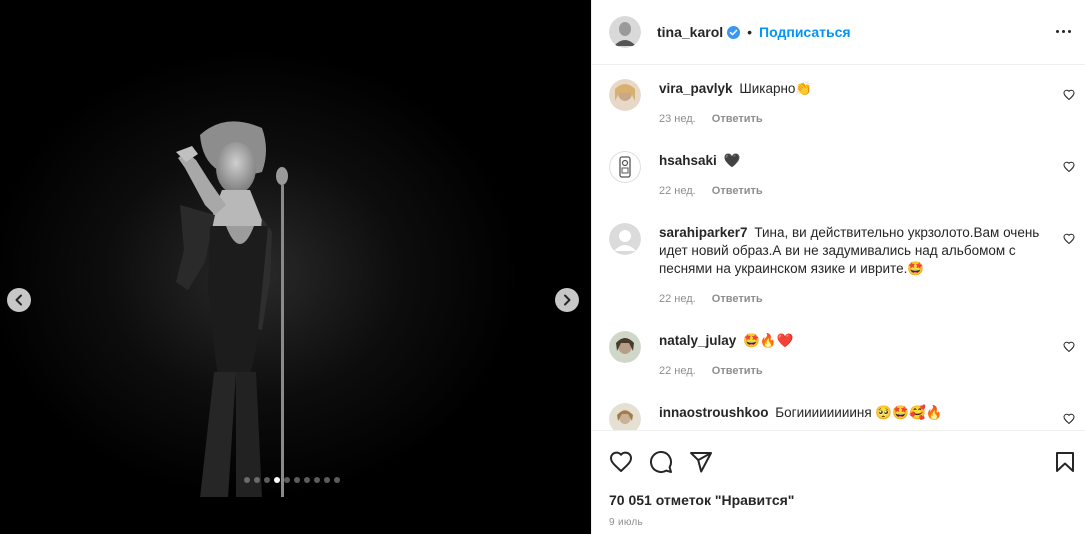 The image size is (1085, 534). What do you see at coordinates (697, 340) in the screenshot?
I see `comment-username: nataly_julay` at bounding box center [697, 340].